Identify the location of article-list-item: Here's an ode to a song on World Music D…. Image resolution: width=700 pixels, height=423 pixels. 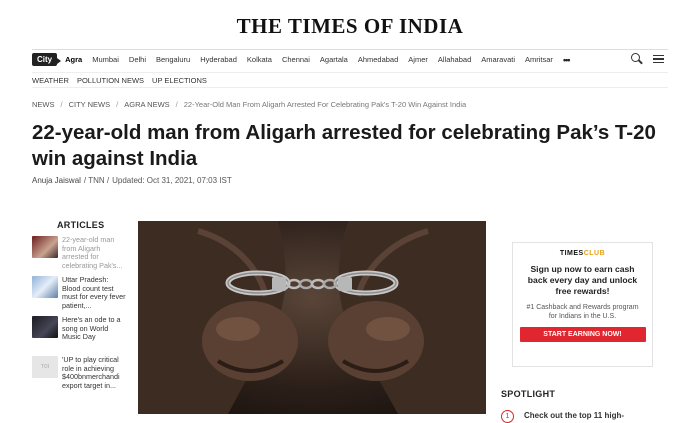
(79, 335).